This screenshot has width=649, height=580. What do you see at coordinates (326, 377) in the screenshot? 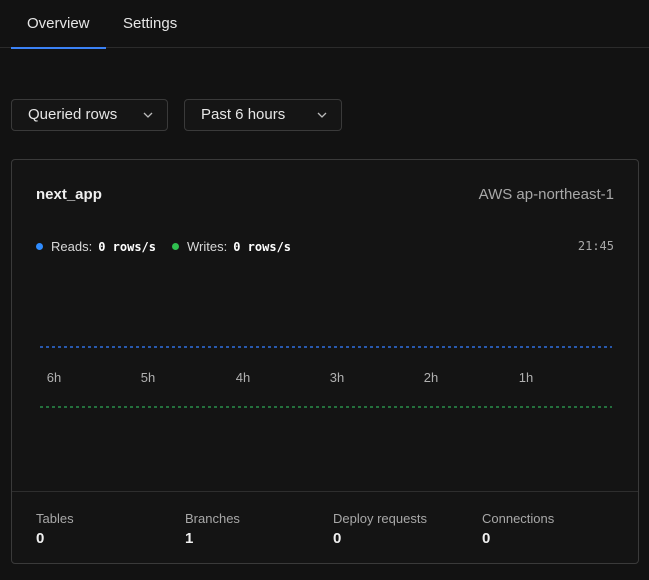
I see `rows-chart: 6h 5h 4h 3h 2h 1h` at bounding box center [326, 377].